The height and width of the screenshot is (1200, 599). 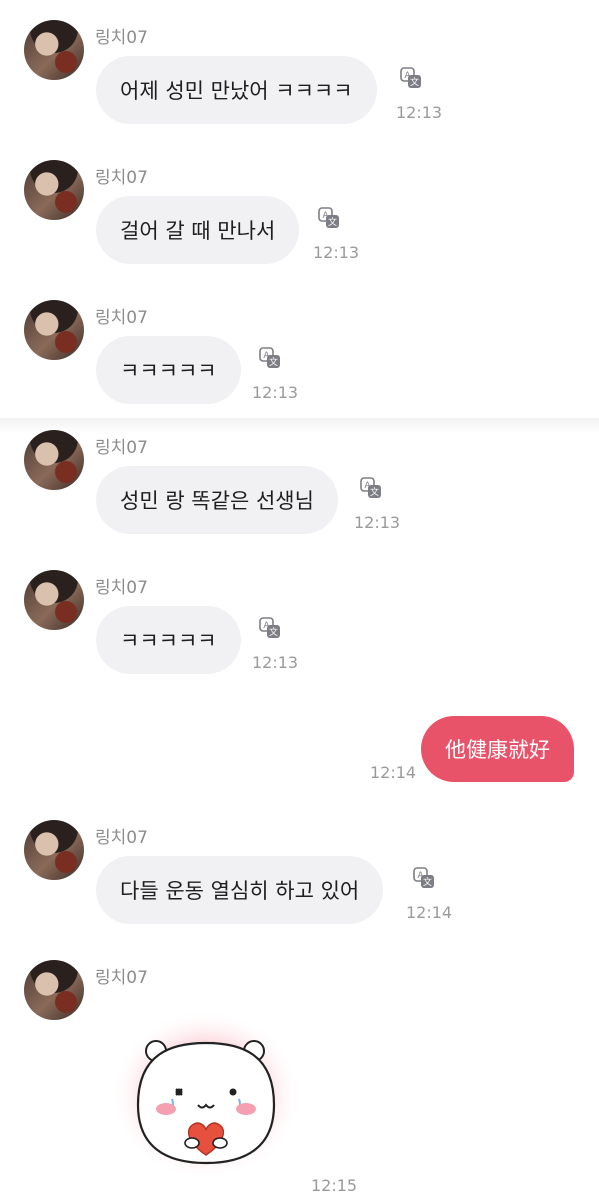 What do you see at coordinates (236, 90) in the screenshot?
I see `message-bubble: 어제 성민 만났어 ㅋㅋㅋㅋ` at bounding box center [236, 90].